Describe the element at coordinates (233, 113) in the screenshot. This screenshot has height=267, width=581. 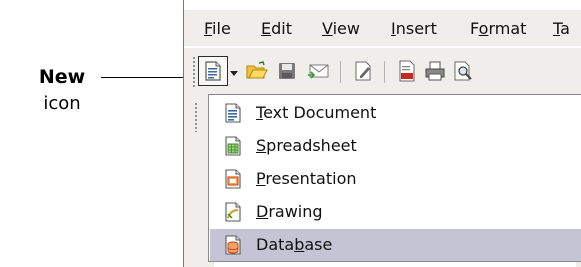
I see `text-document-icon` at that location.